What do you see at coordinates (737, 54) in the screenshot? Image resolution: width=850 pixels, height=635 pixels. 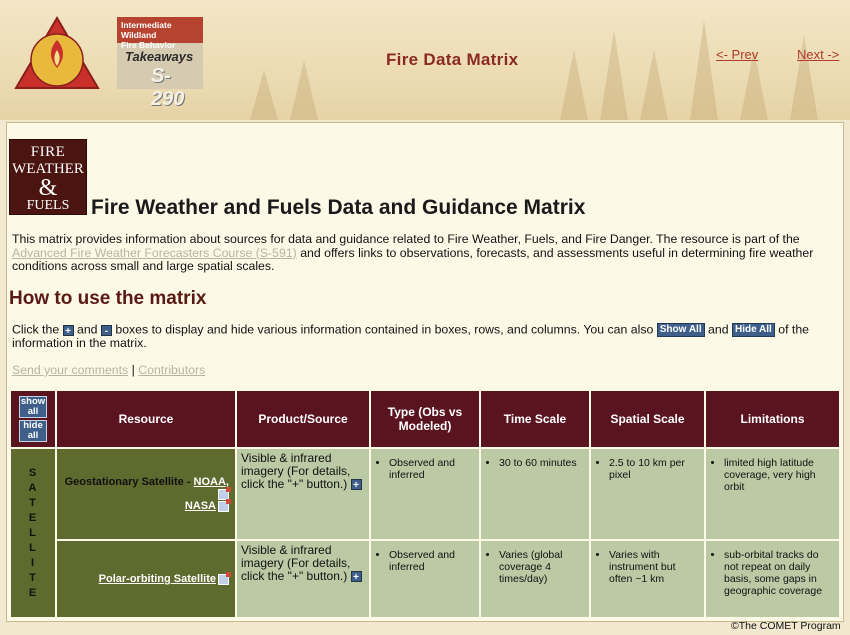 I see `prev-link: <- Prev` at bounding box center [737, 54].